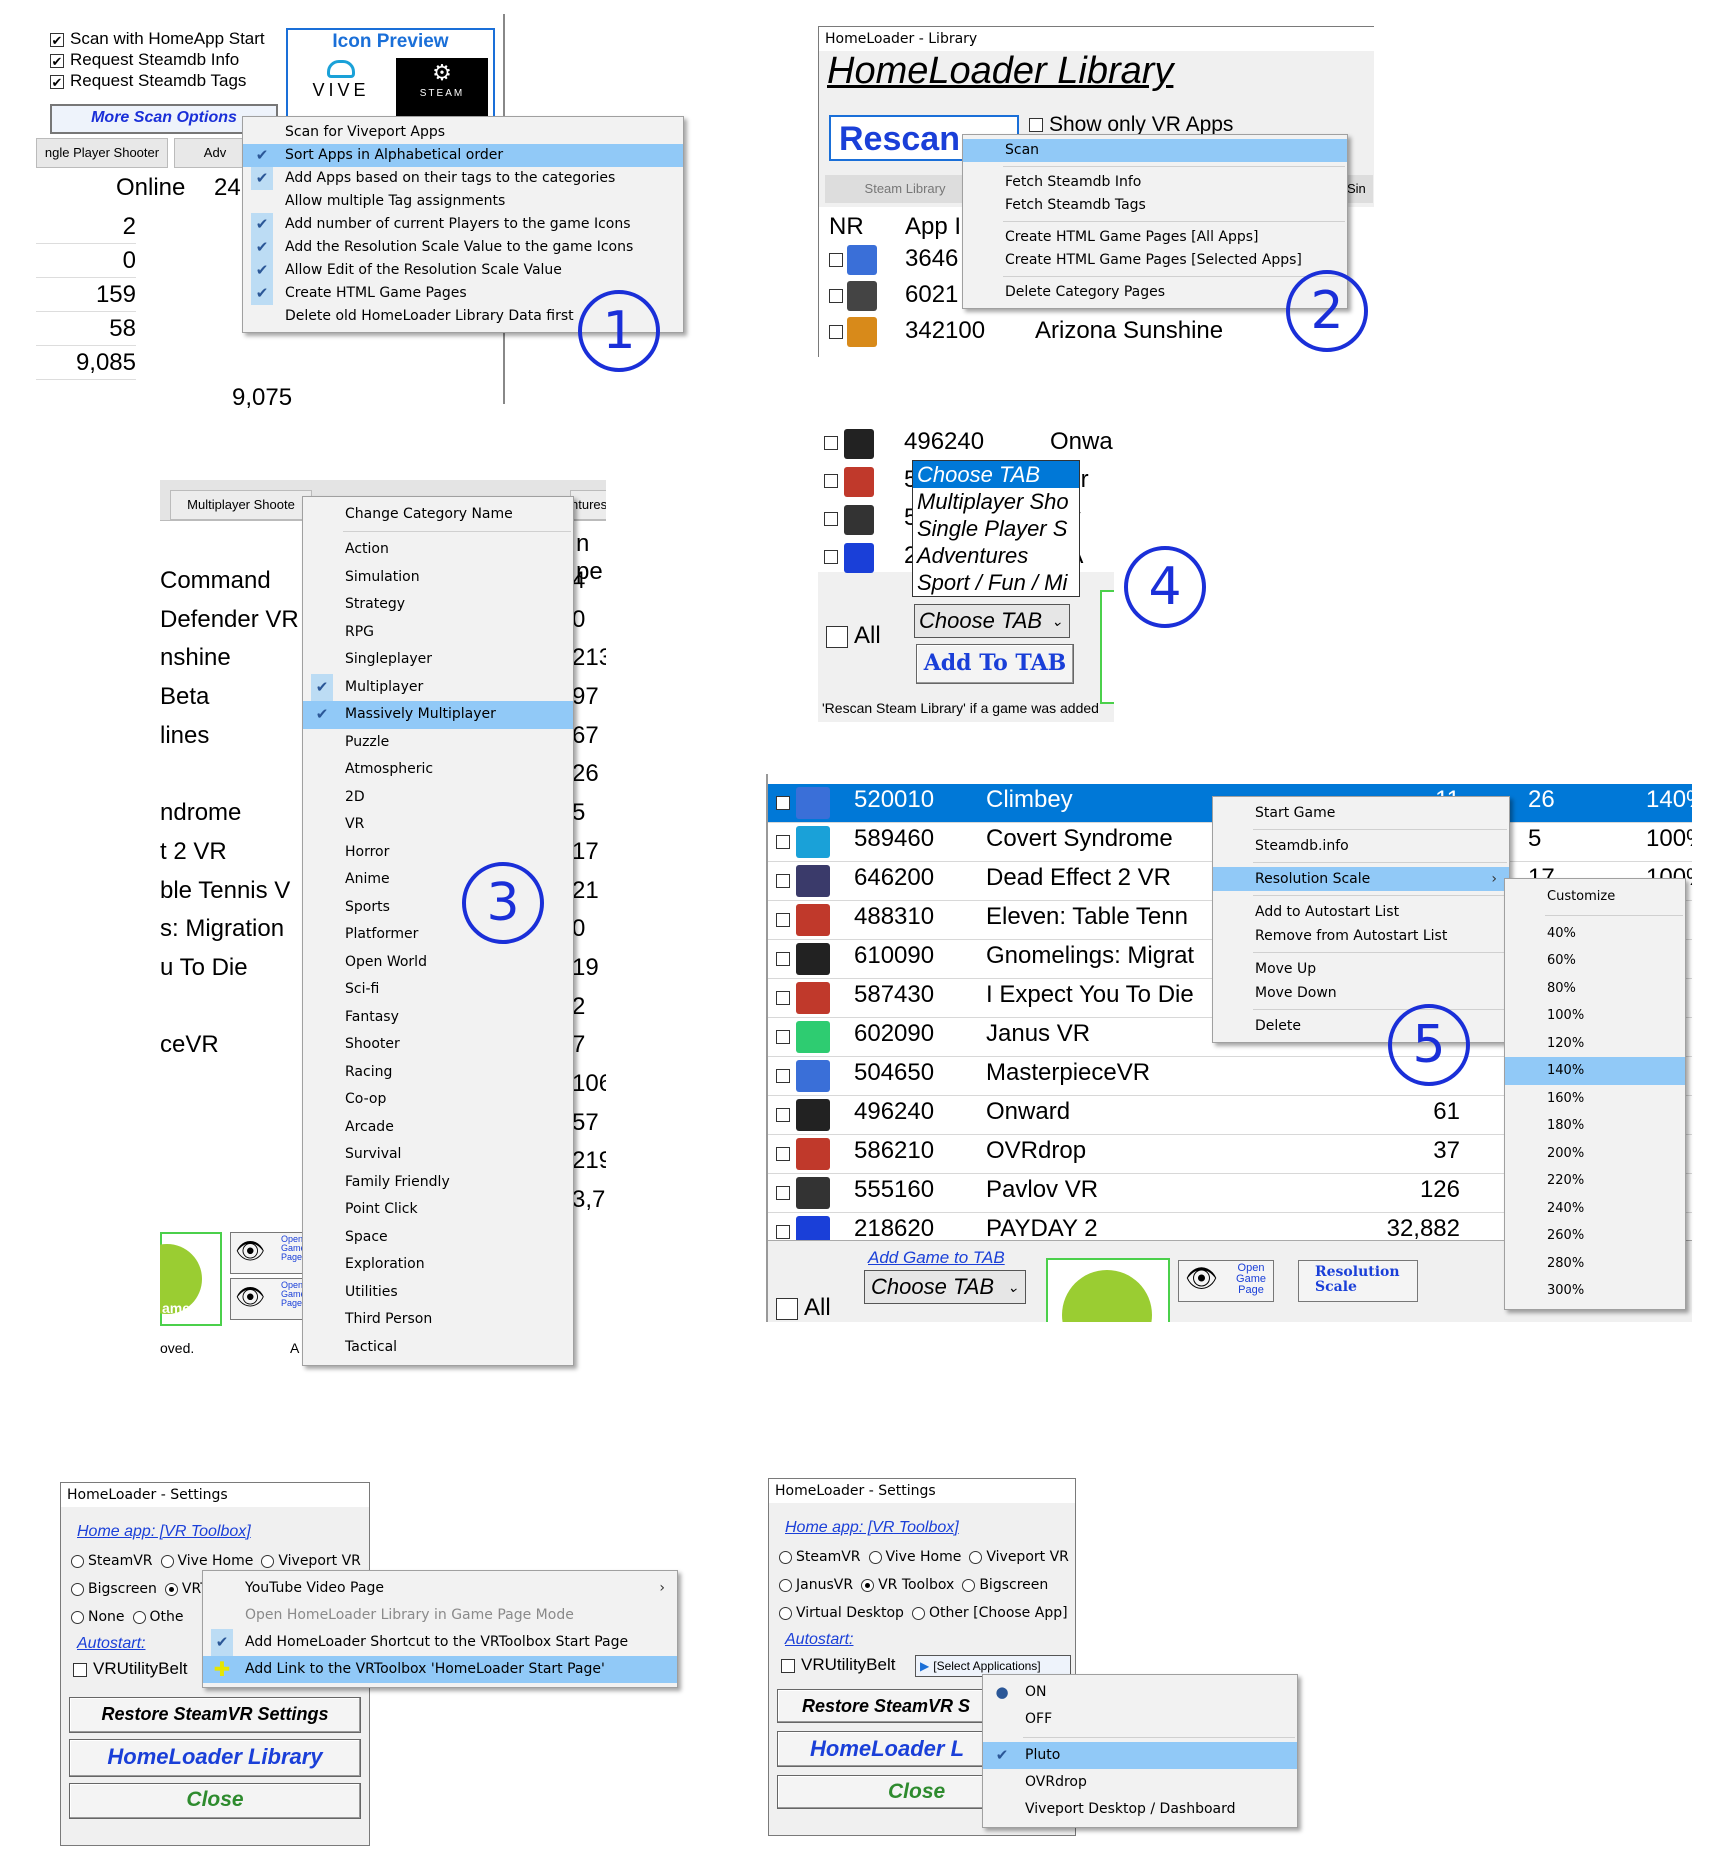 This screenshot has width=1731, height=1865. Describe the element at coordinates (1595, 1016) in the screenshot. I see `menu-item-100: 100%` at that location.